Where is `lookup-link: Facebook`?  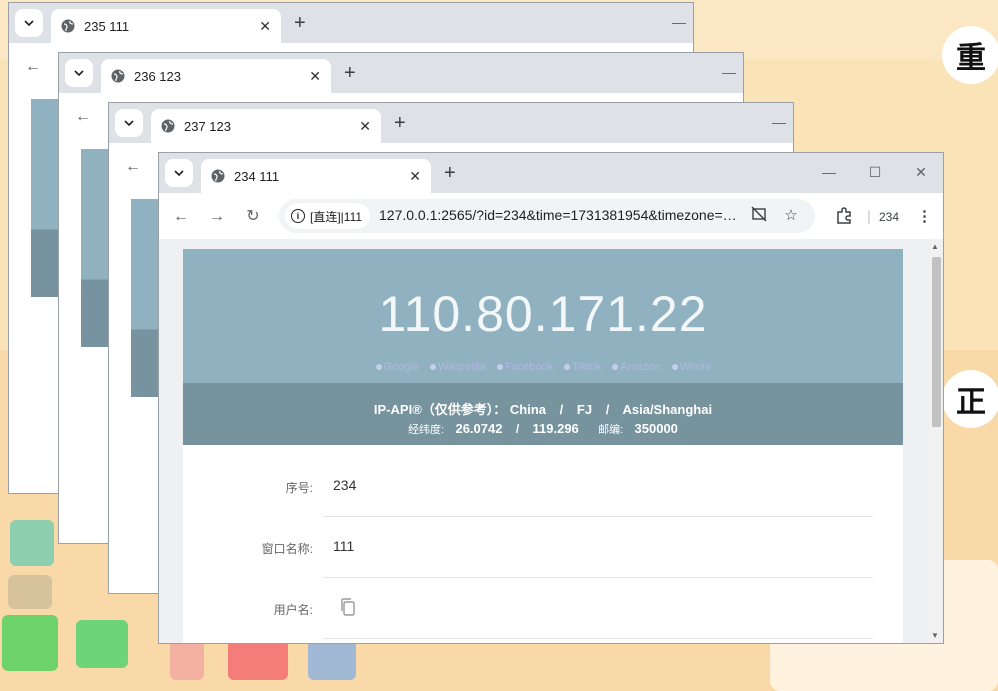 lookup-link: Facebook is located at coordinates (524, 367).